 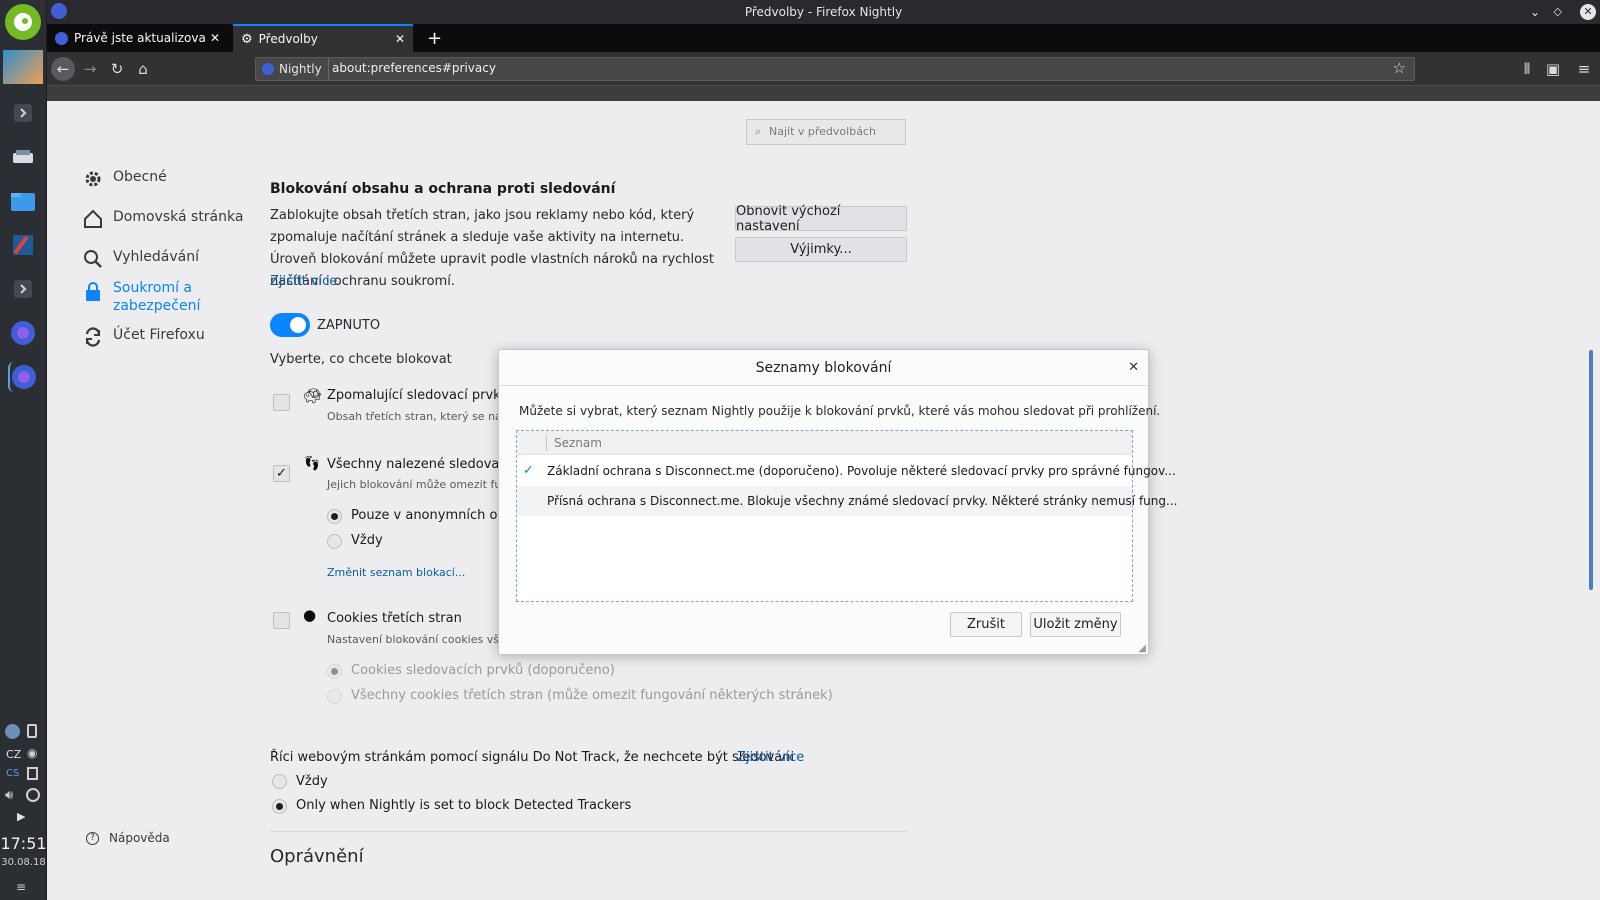 I want to click on choose-label: Vyberte, co chcete blokovat, so click(x=361, y=359).